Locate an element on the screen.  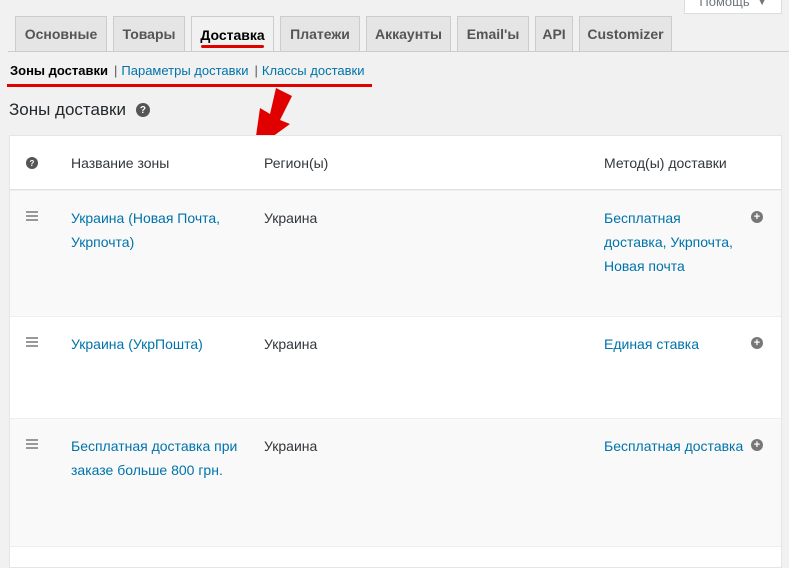
help-button-label: Помощь is located at coordinates (724, 4).